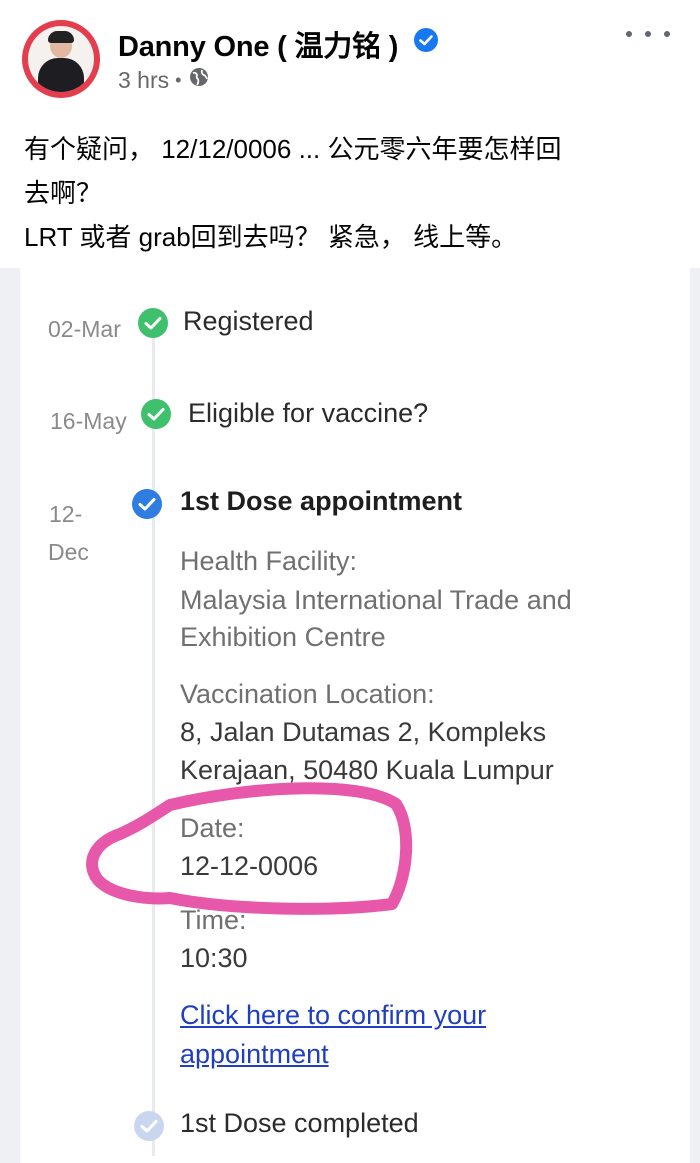  What do you see at coordinates (293, 149) in the screenshot?
I see `post-text-line: 有个疑问， 12/12/0006 ... 公元零六年要怎样回` at bounding box center [293, 149].